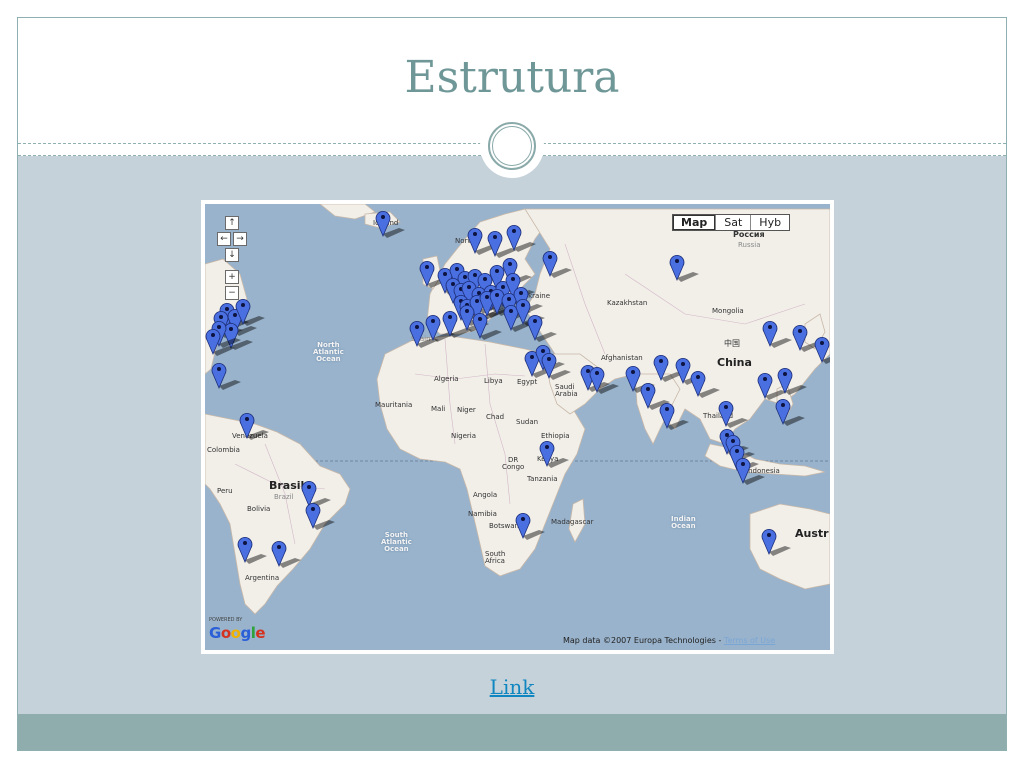 The width and height of the screenshot is (1024, 768). I want to click on terms-of-use-link: Terms of Use, so click(749, 640).